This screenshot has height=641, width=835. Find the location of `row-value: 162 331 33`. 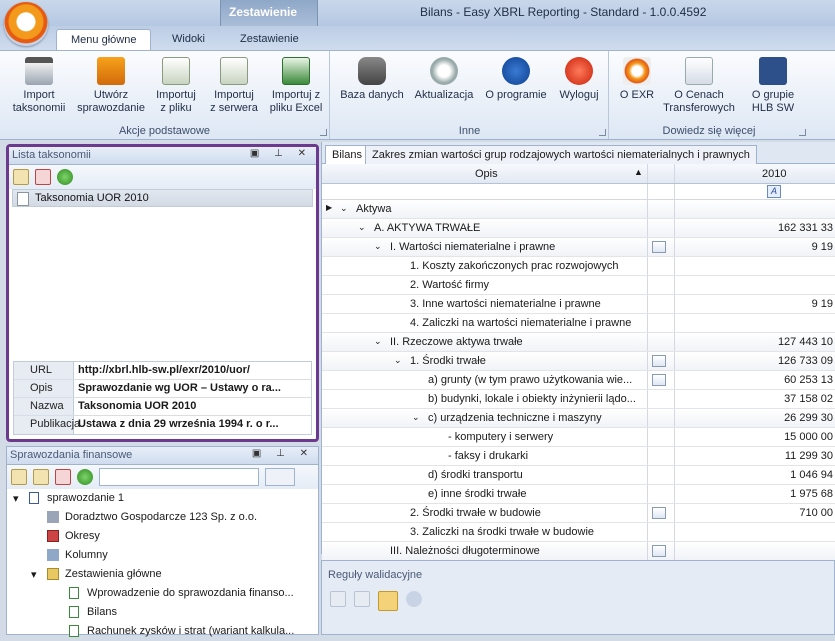

row-value: 162 331 33 is located at coordinates (805, 228).